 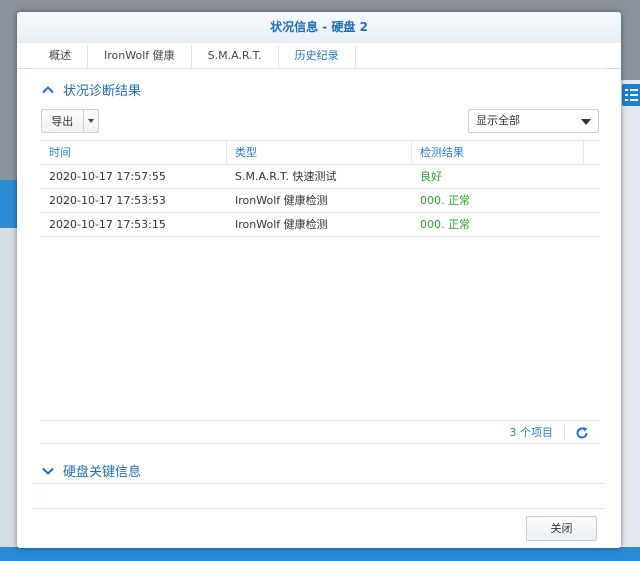 I want to click on chevron-up-icon, so click(x=48, y=89).